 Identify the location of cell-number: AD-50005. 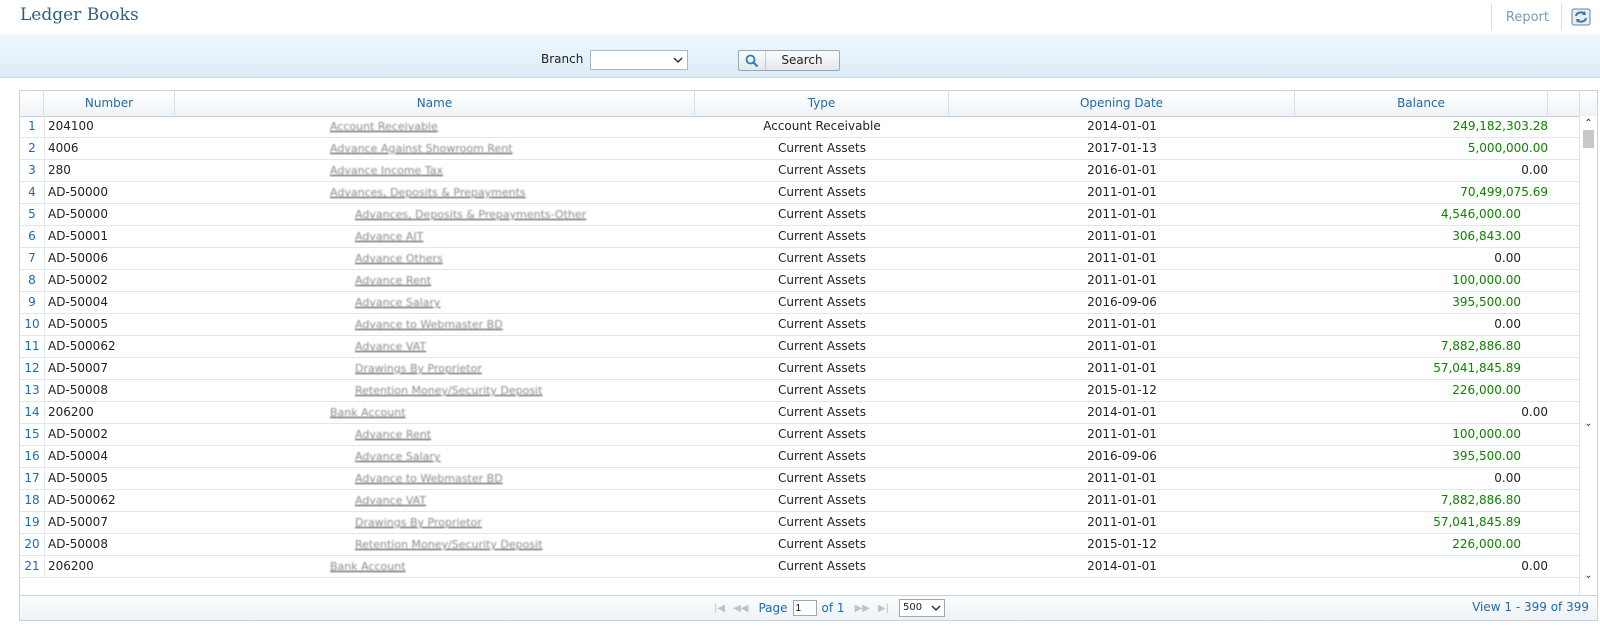
(109, 478).